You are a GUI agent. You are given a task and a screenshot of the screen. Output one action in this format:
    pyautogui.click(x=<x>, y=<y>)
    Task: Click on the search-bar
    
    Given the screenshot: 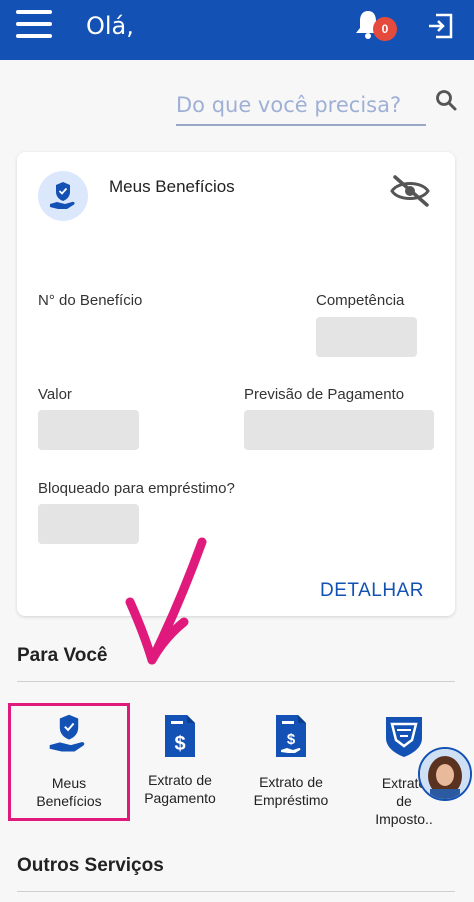 What is the action you would take?
    pyautogui.click(x=317, y=107)
    